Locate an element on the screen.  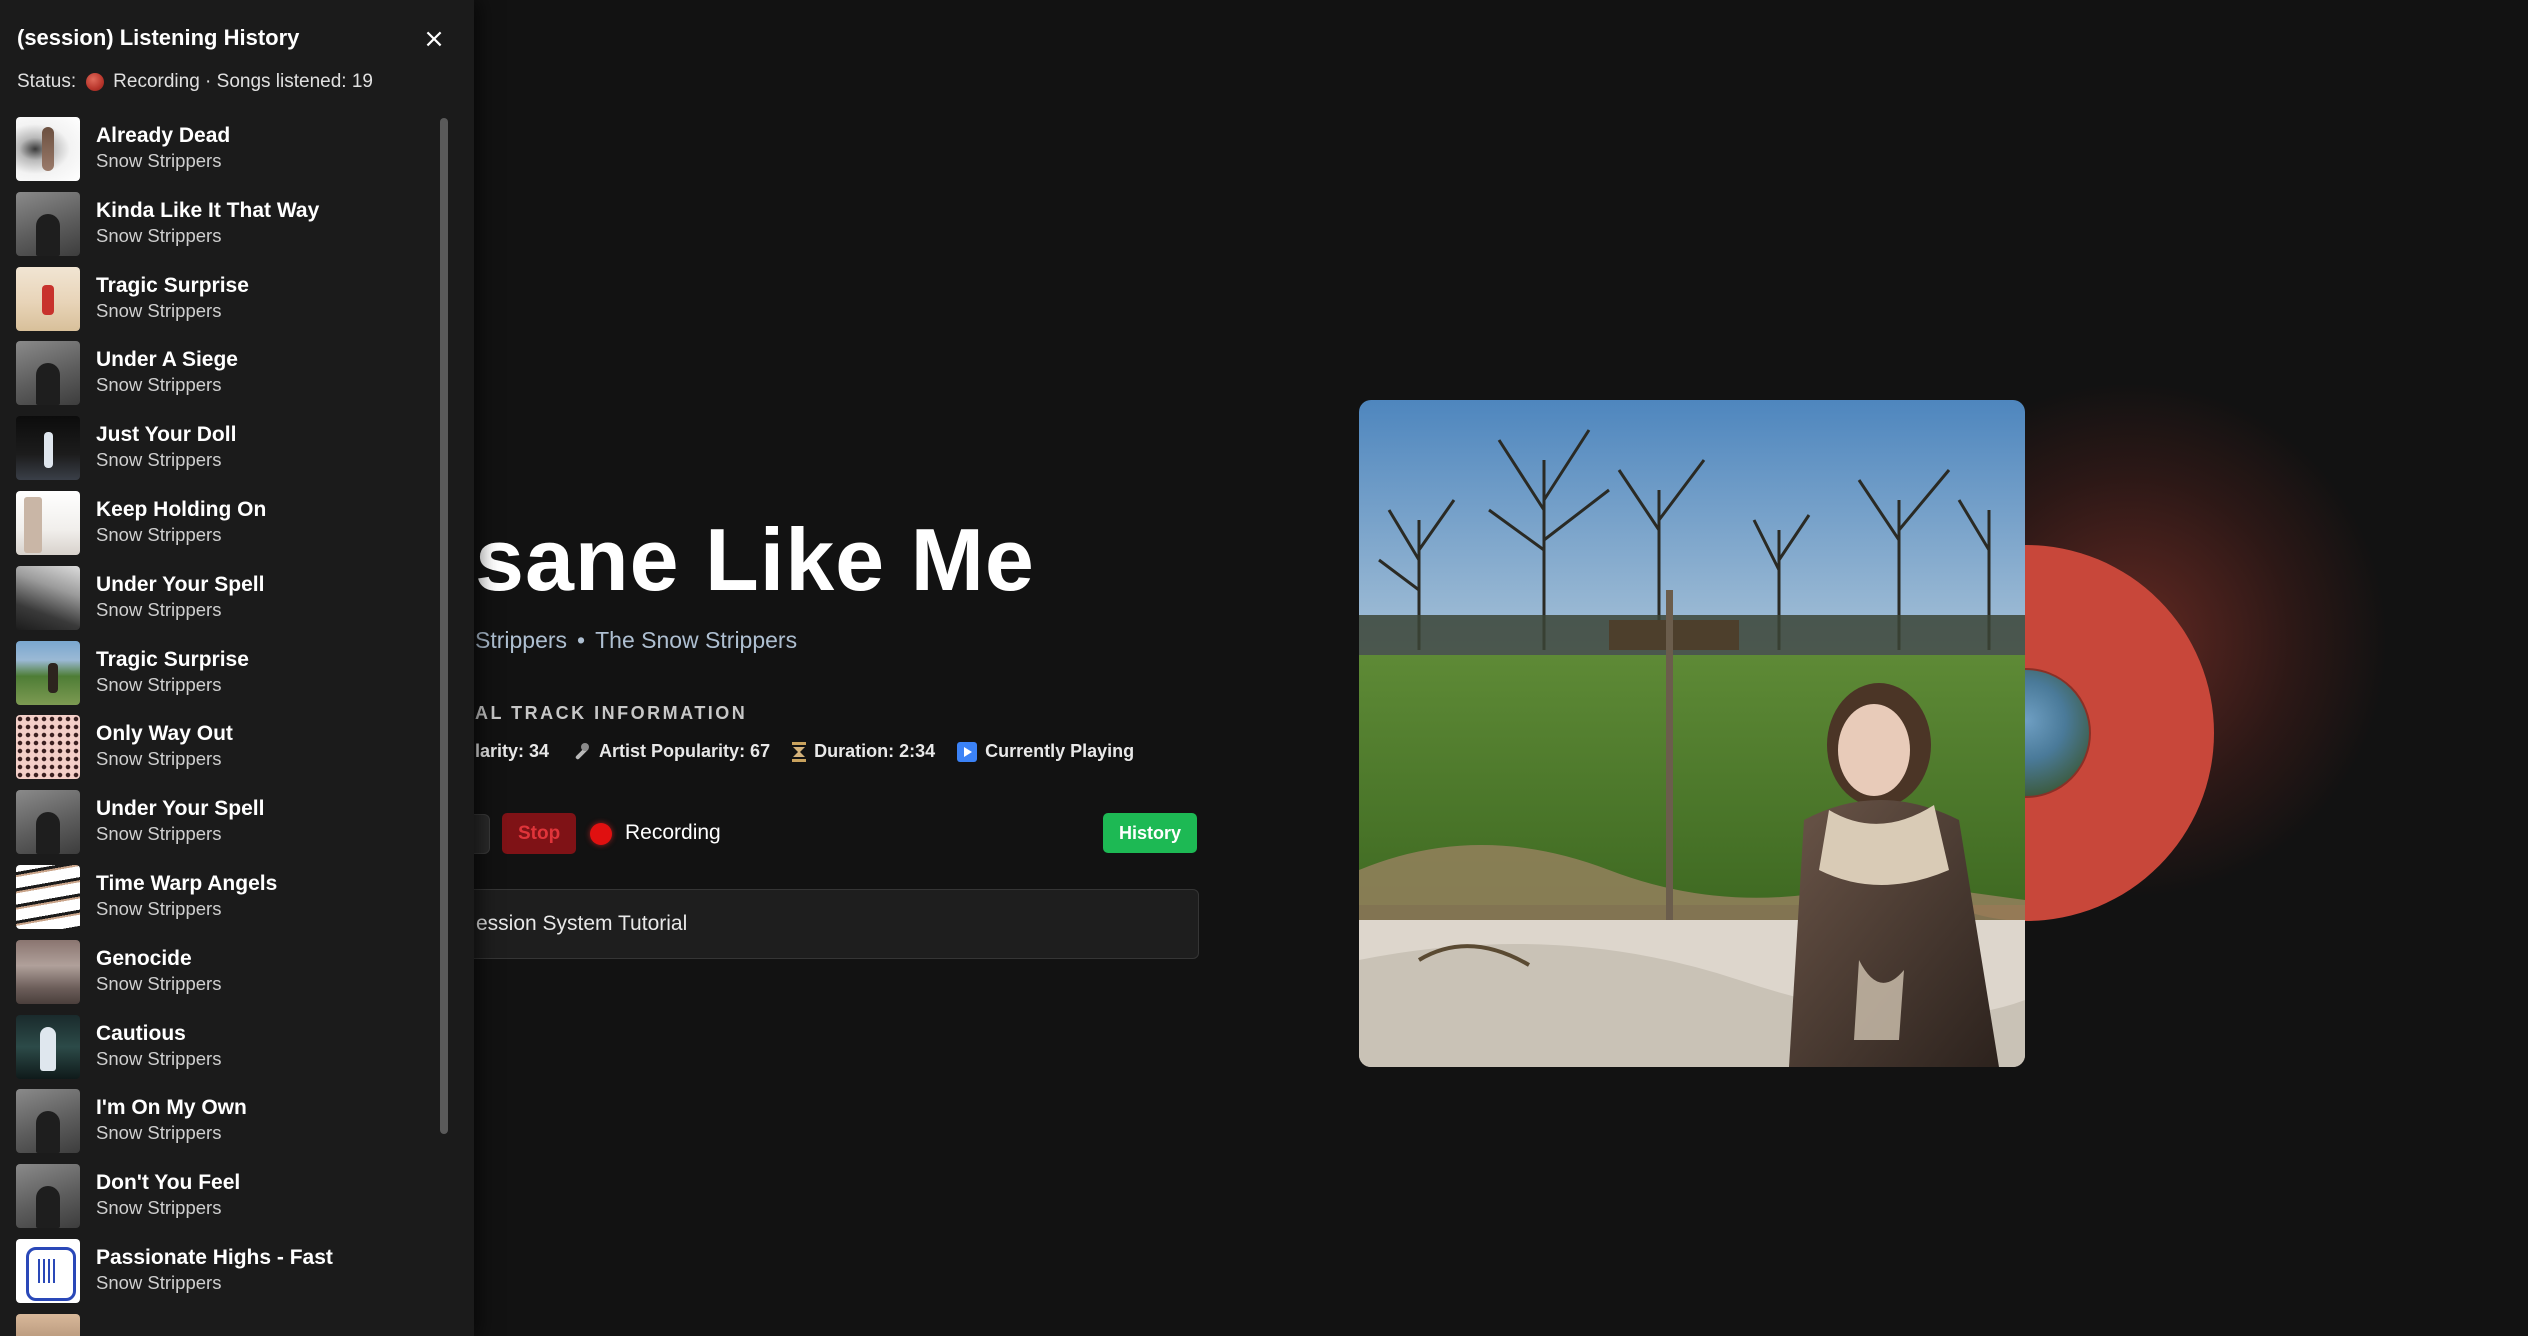
history-item: Kinda Like It That Way Snow Strippers is located at coordinates (225, 224).